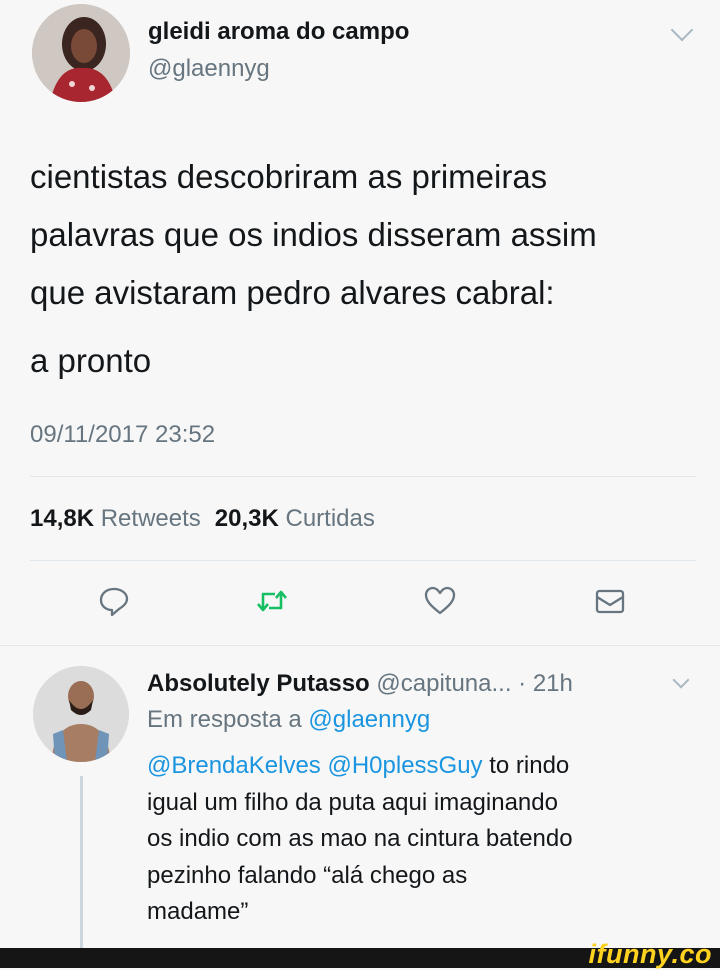 The height and width of the screenshot is (970, 720). I want to click on in-reply-to: Em resposta a @glaennyg, so click(288, 720).